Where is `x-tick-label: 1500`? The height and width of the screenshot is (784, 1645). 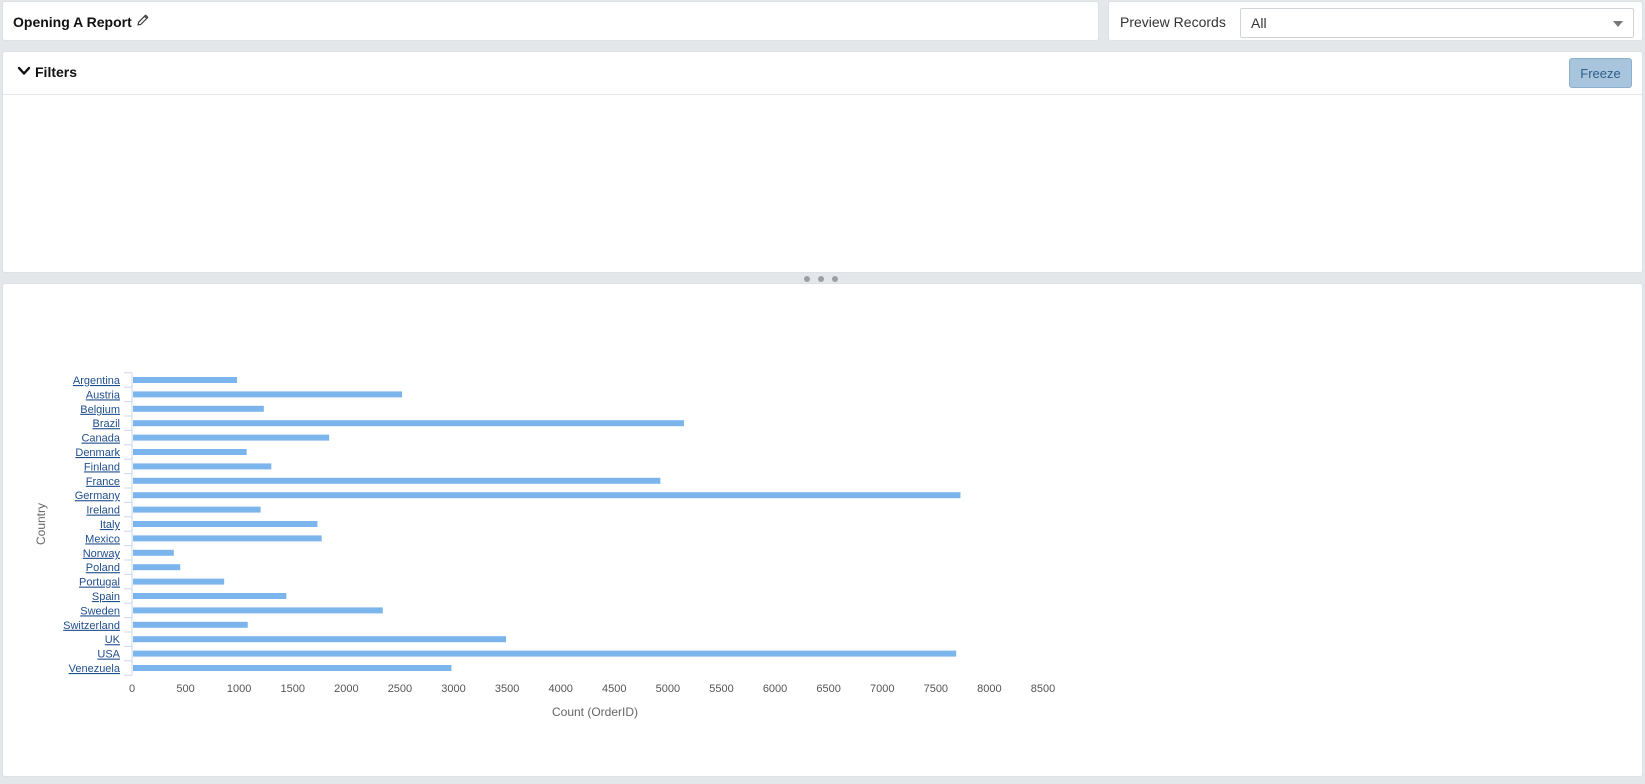 x-tick-label: 1500 is located at coordinates (293, 689).